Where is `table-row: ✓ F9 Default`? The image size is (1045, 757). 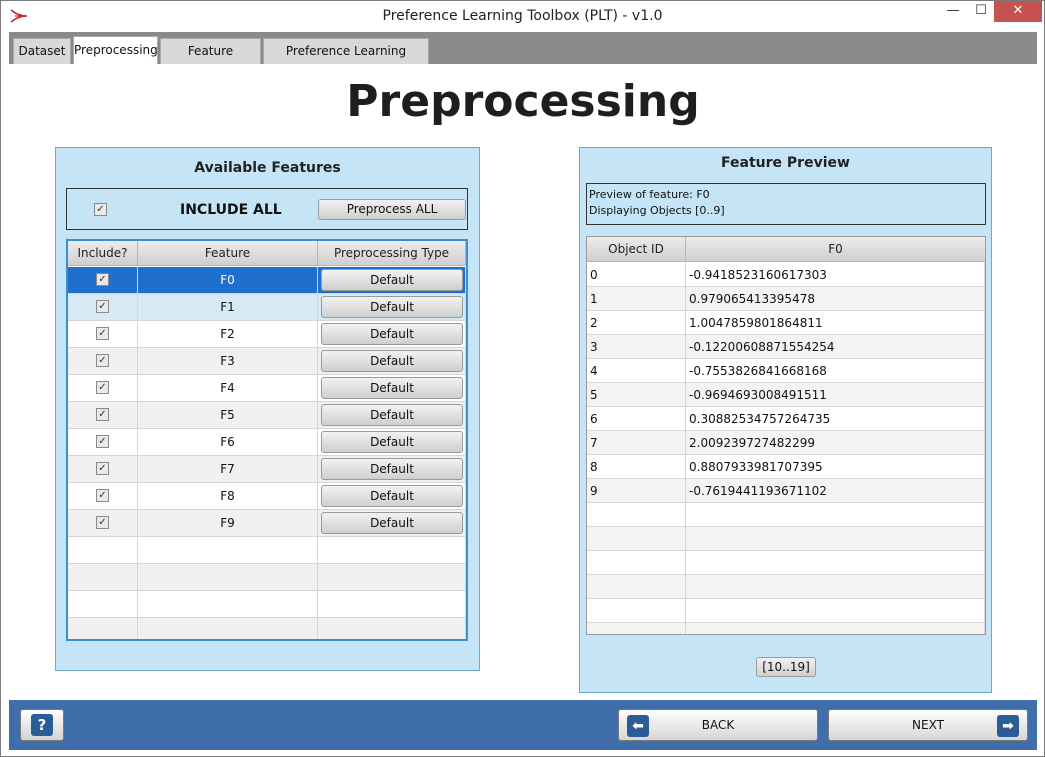
table-row: ✓ F9 Default is located at coordinates (267, 523).